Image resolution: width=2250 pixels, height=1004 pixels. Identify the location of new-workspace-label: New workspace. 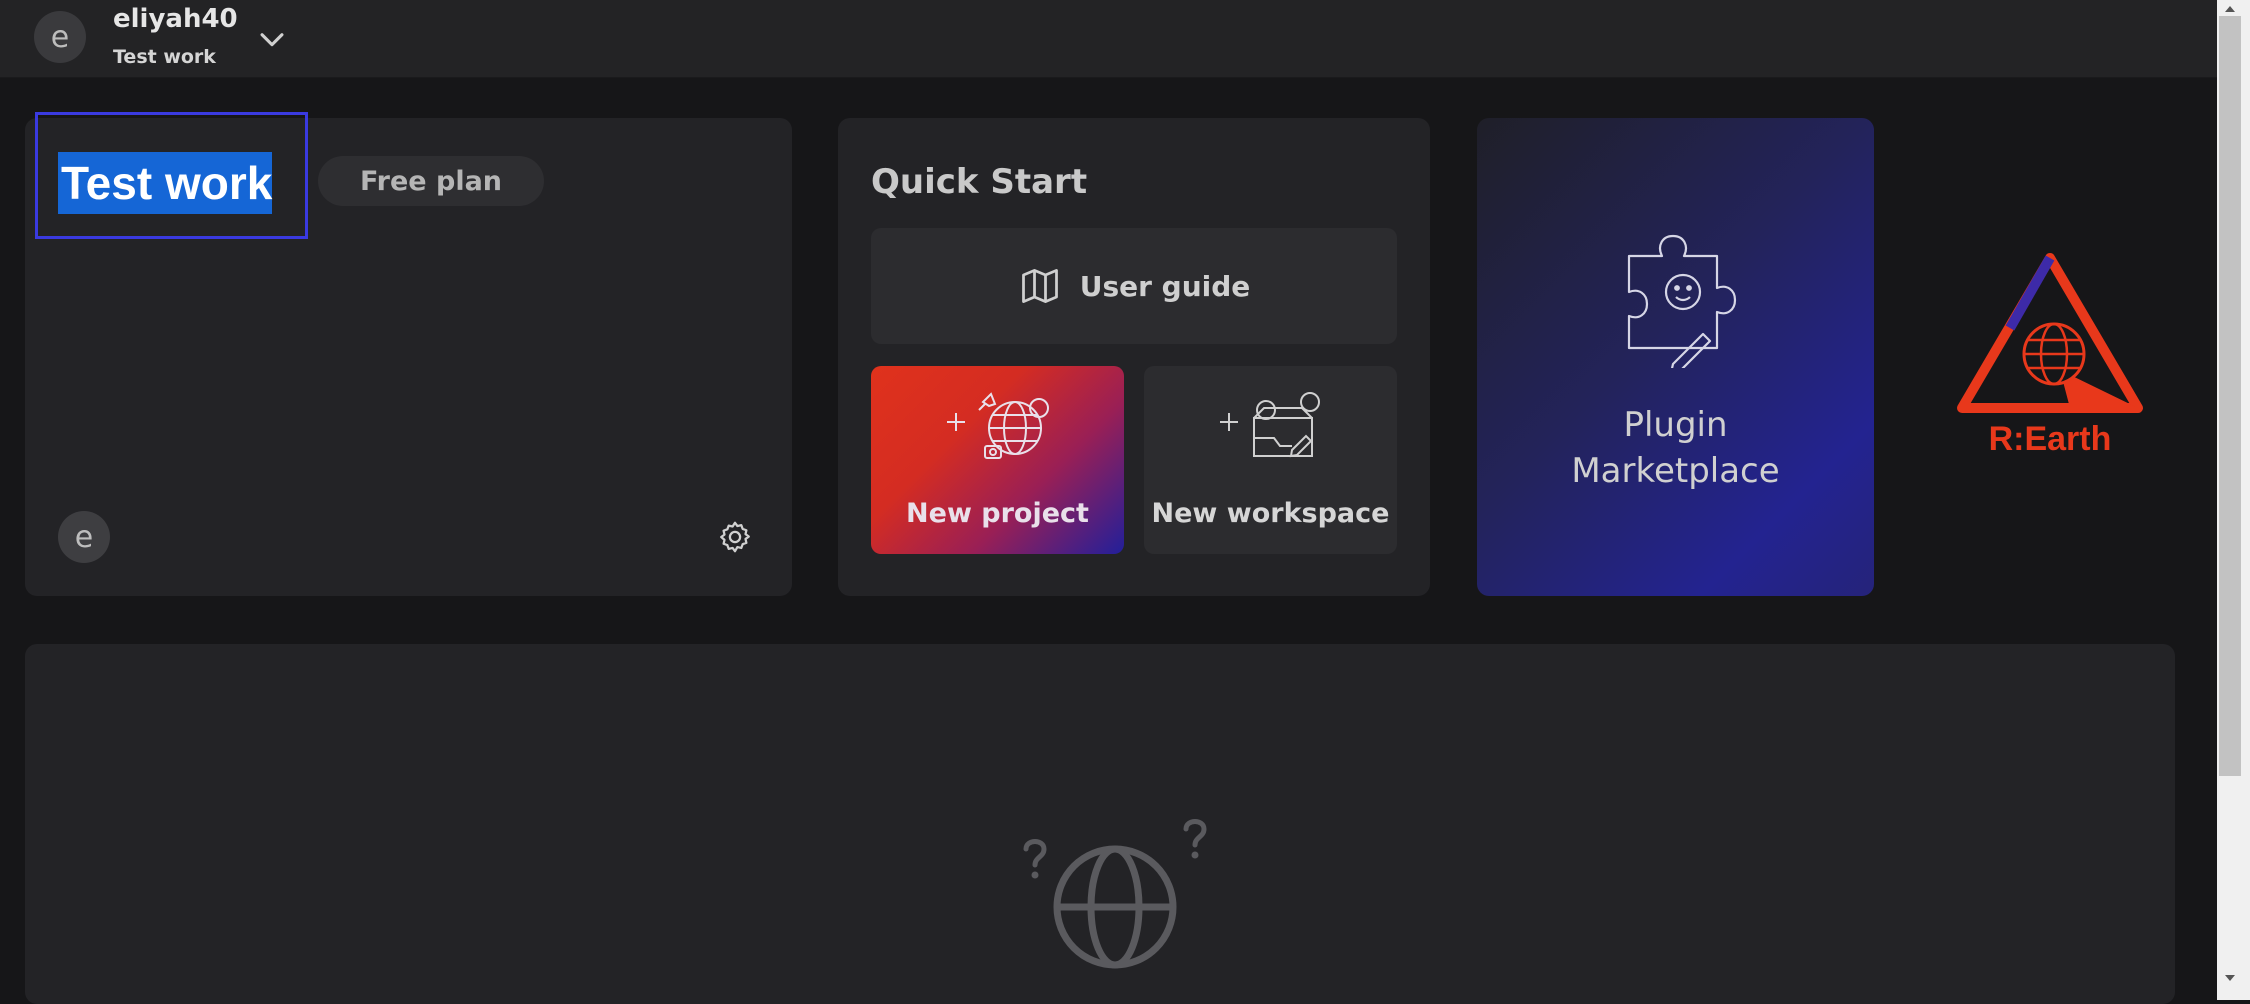
(1270, 513).